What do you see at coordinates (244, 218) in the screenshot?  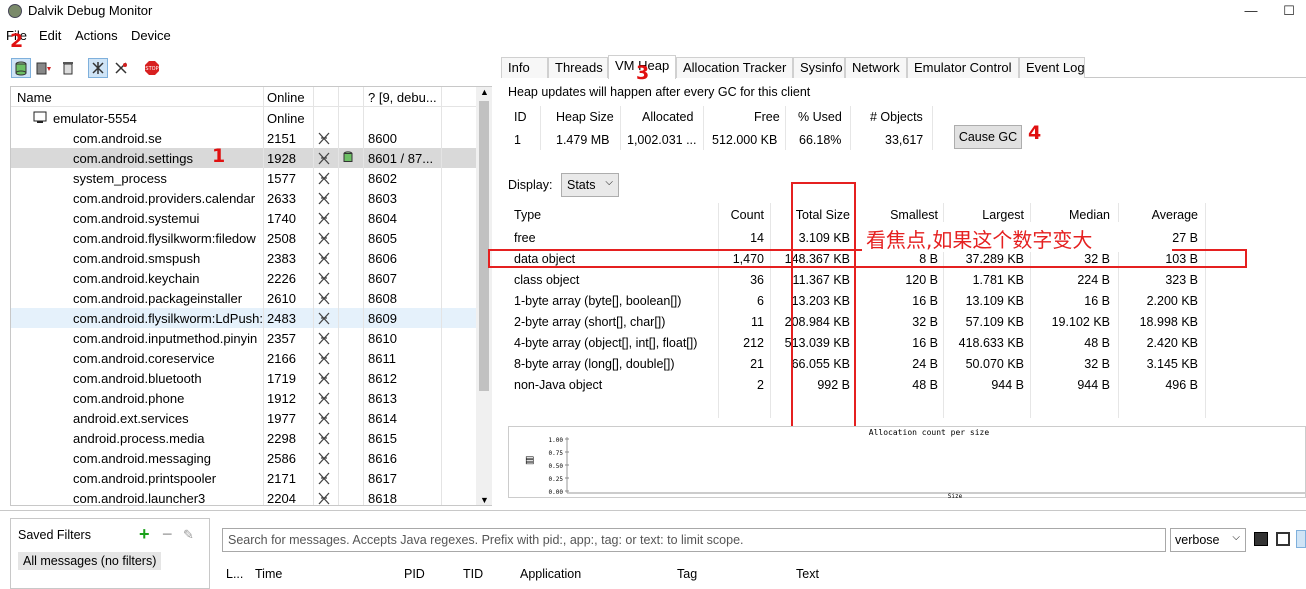 I see `process-row: com.android.systemui 1740 8604` at bounding box center [244, 218].